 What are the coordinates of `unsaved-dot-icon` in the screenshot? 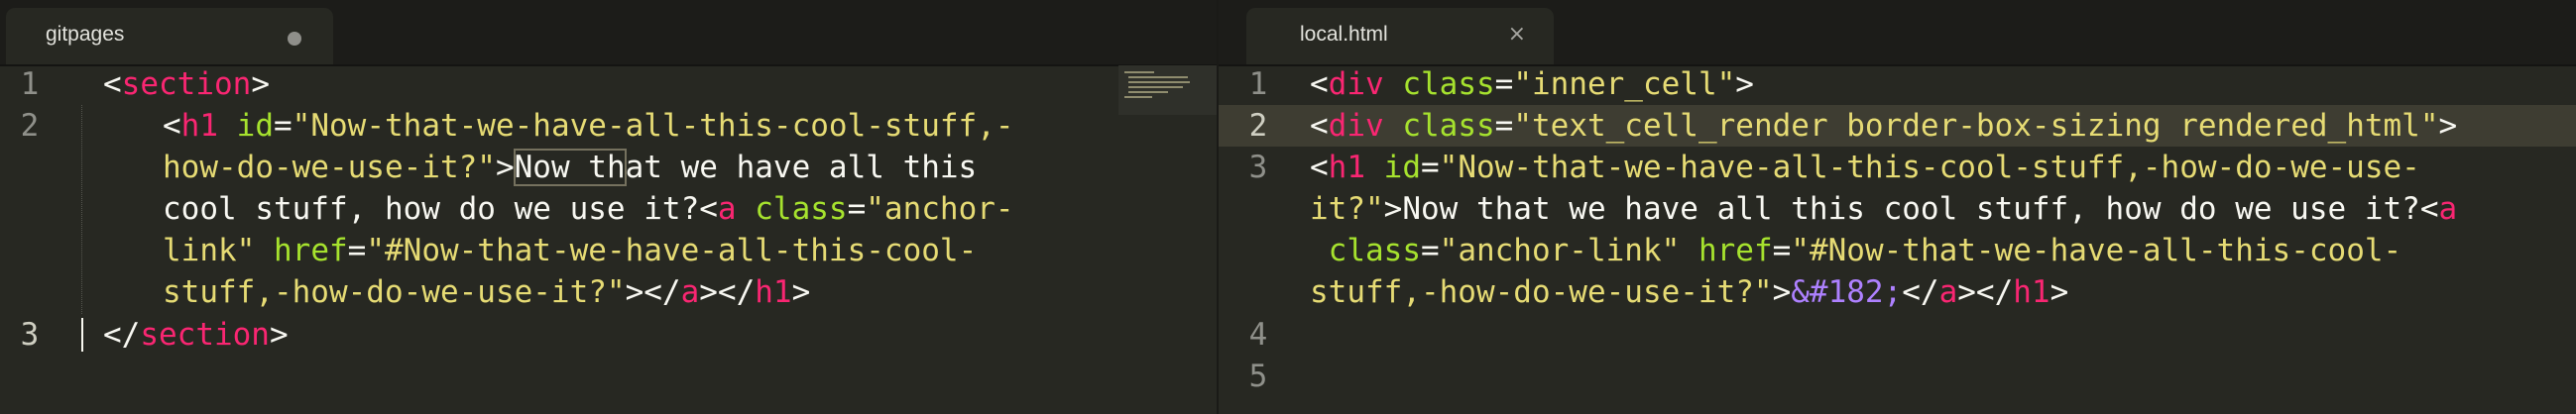 It's located at (294, 39).